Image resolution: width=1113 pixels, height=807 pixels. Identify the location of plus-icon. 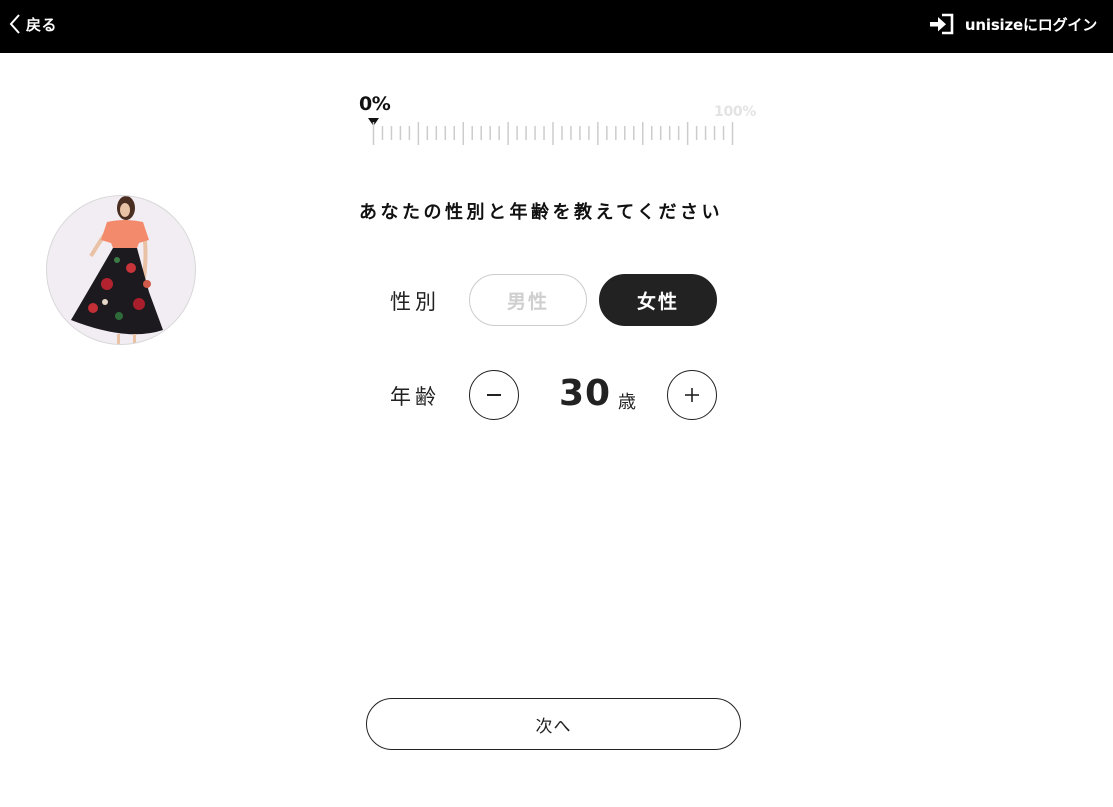
(692, 395).